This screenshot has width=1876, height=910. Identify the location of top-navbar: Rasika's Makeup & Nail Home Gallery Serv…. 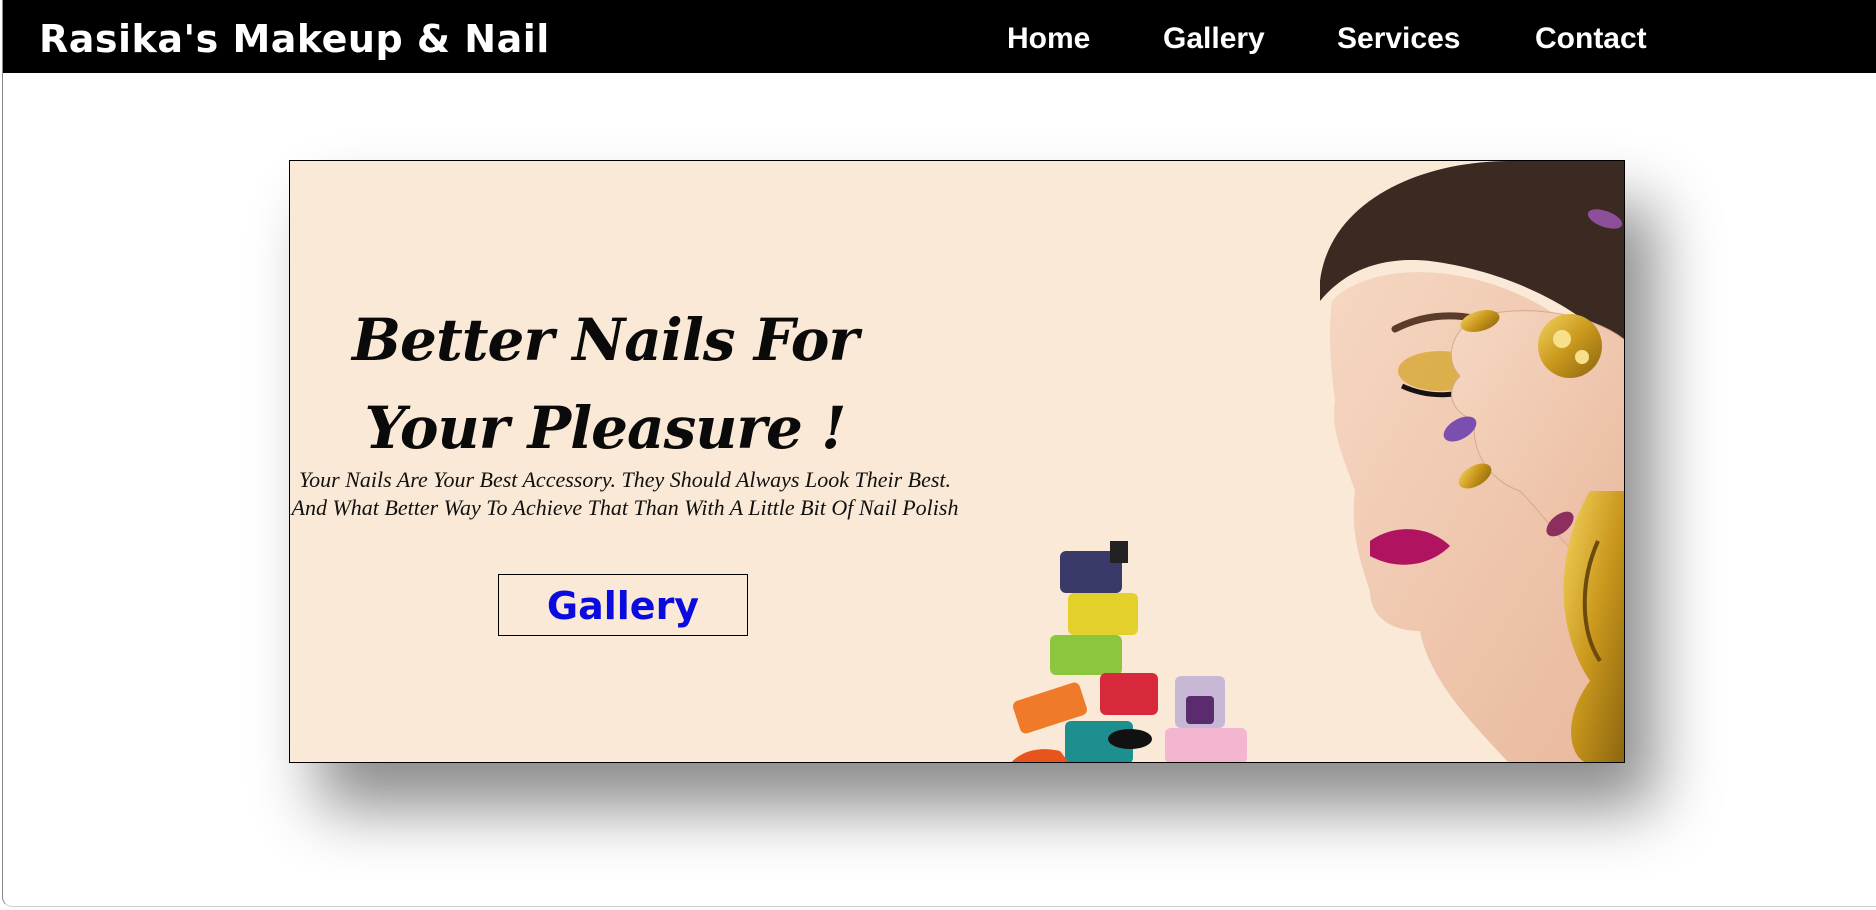
(939, 36).